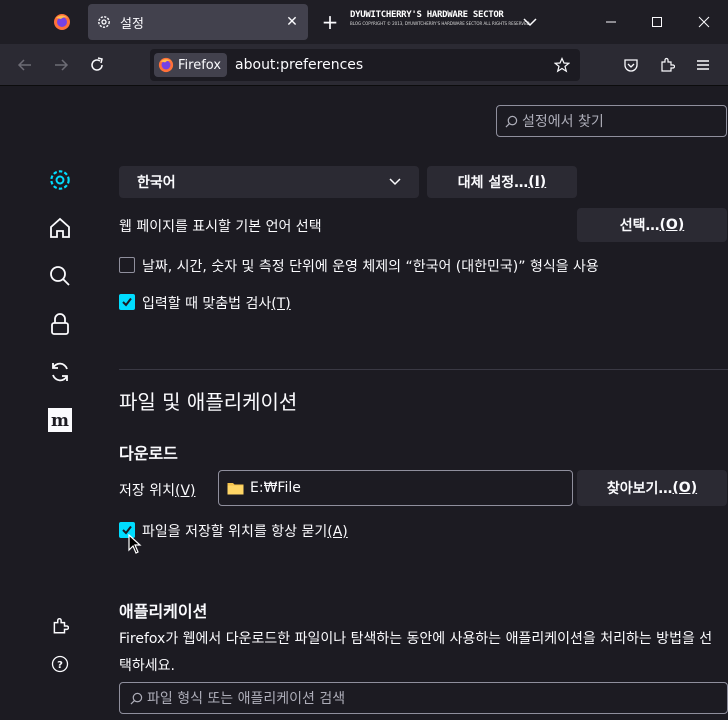 Image resolution: width=728 pixels, height=720 pixels. Describe the element at coordinates (395, 488) in the screenshot. I see `download-folder-field: E:₩File` at that location.